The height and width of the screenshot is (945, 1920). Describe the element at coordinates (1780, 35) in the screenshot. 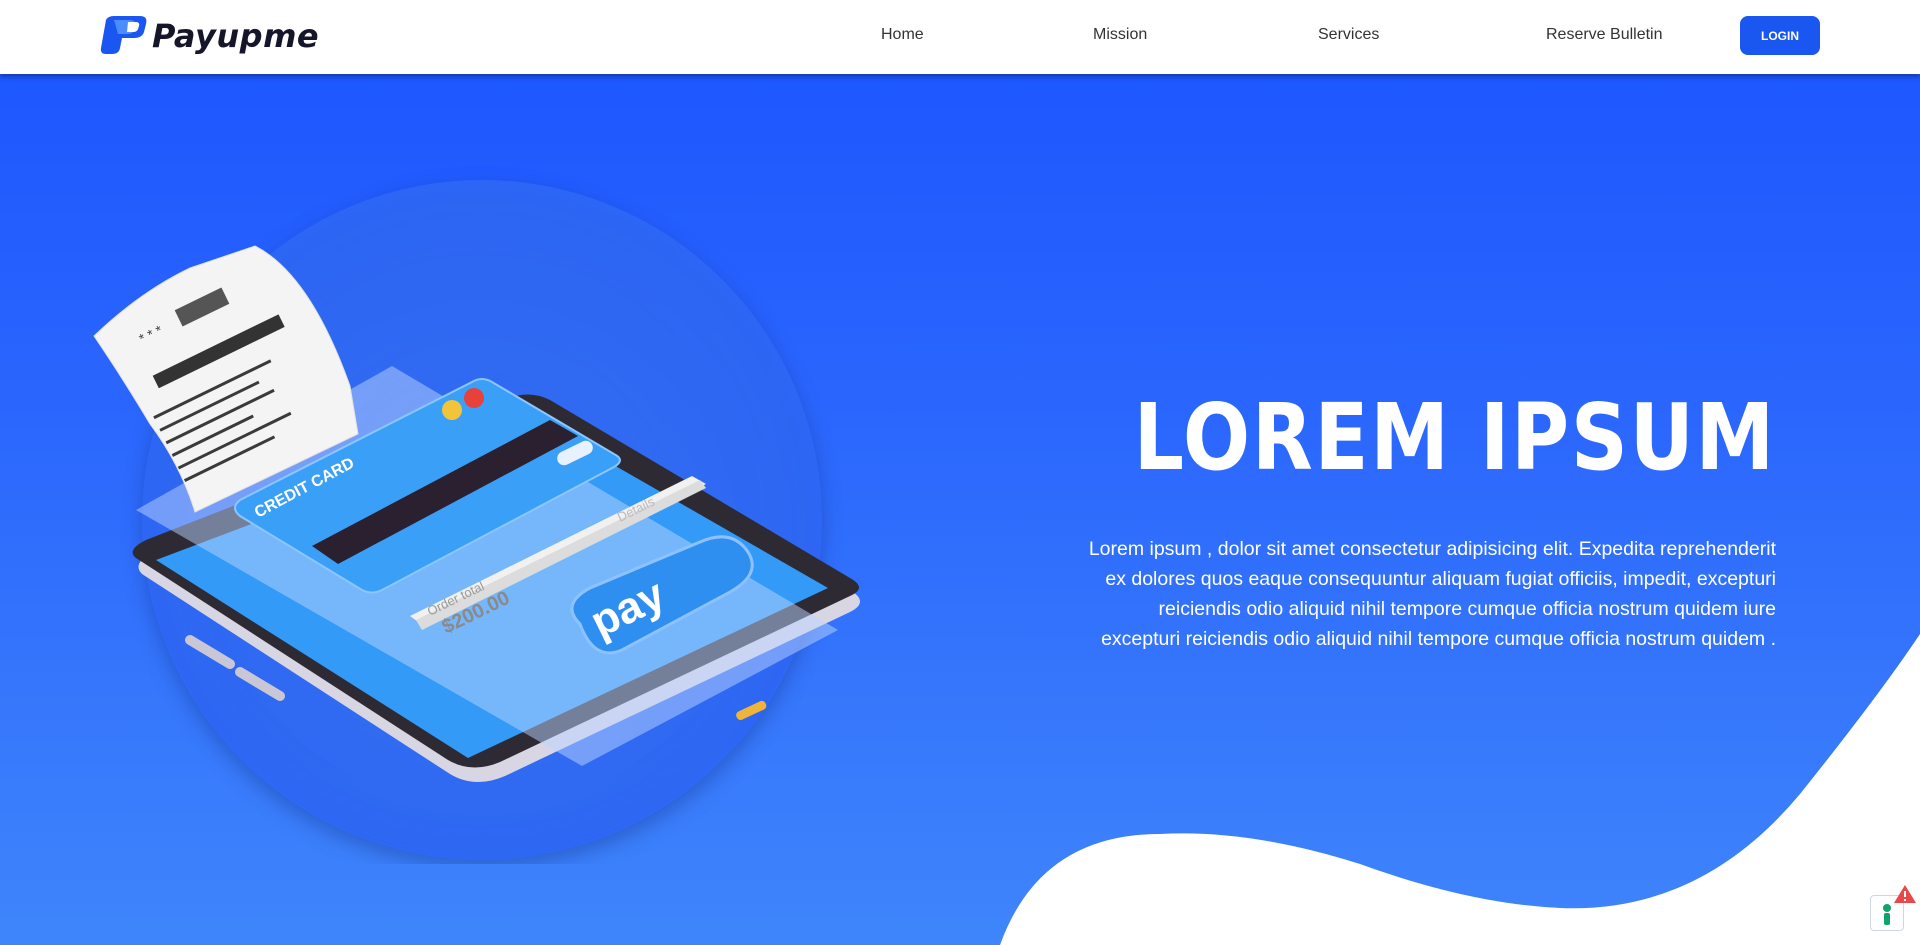

I see `login-button: LOGIN` at that location.